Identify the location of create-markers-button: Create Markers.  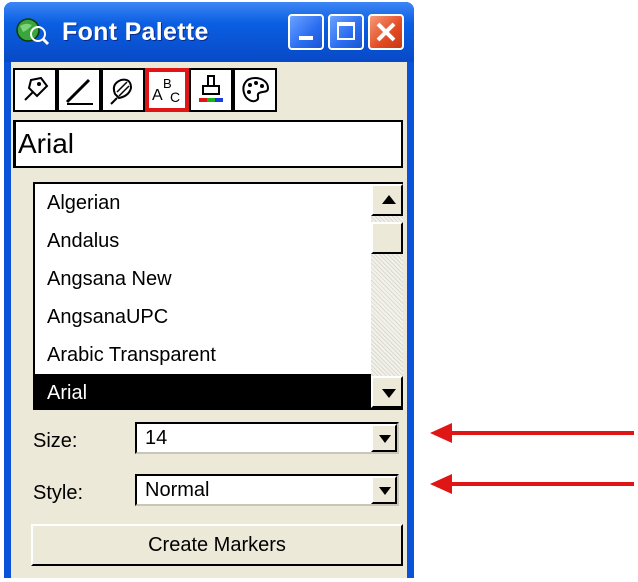
(217, 545).